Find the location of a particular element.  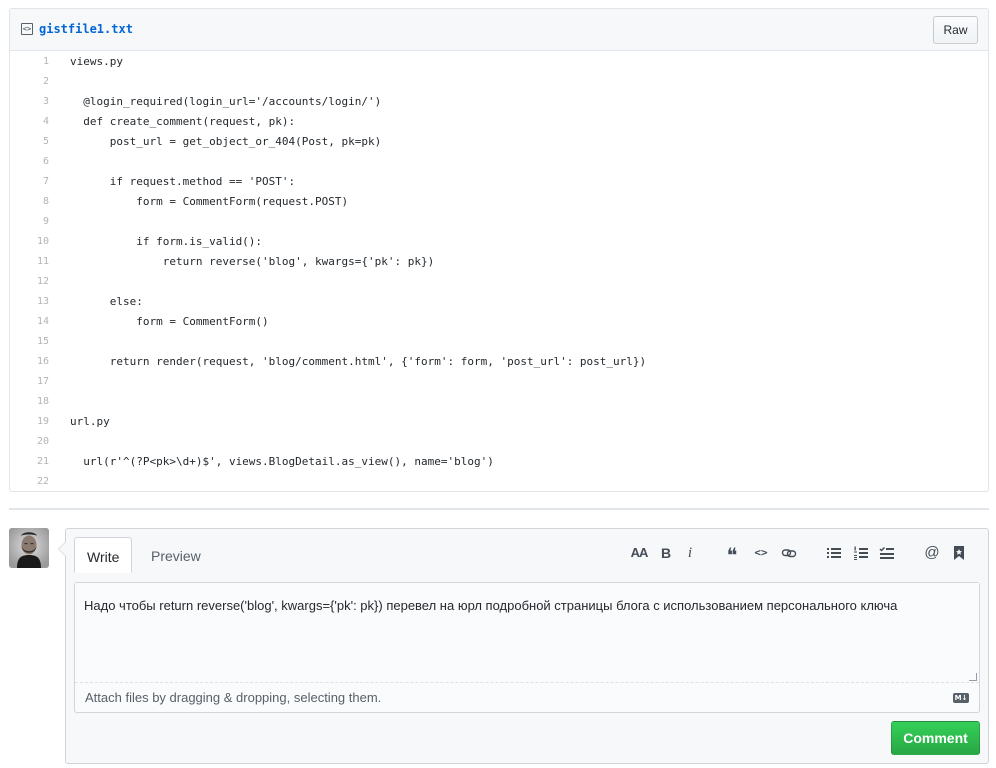

line-number: 14 is located at coordinates (34, 321).